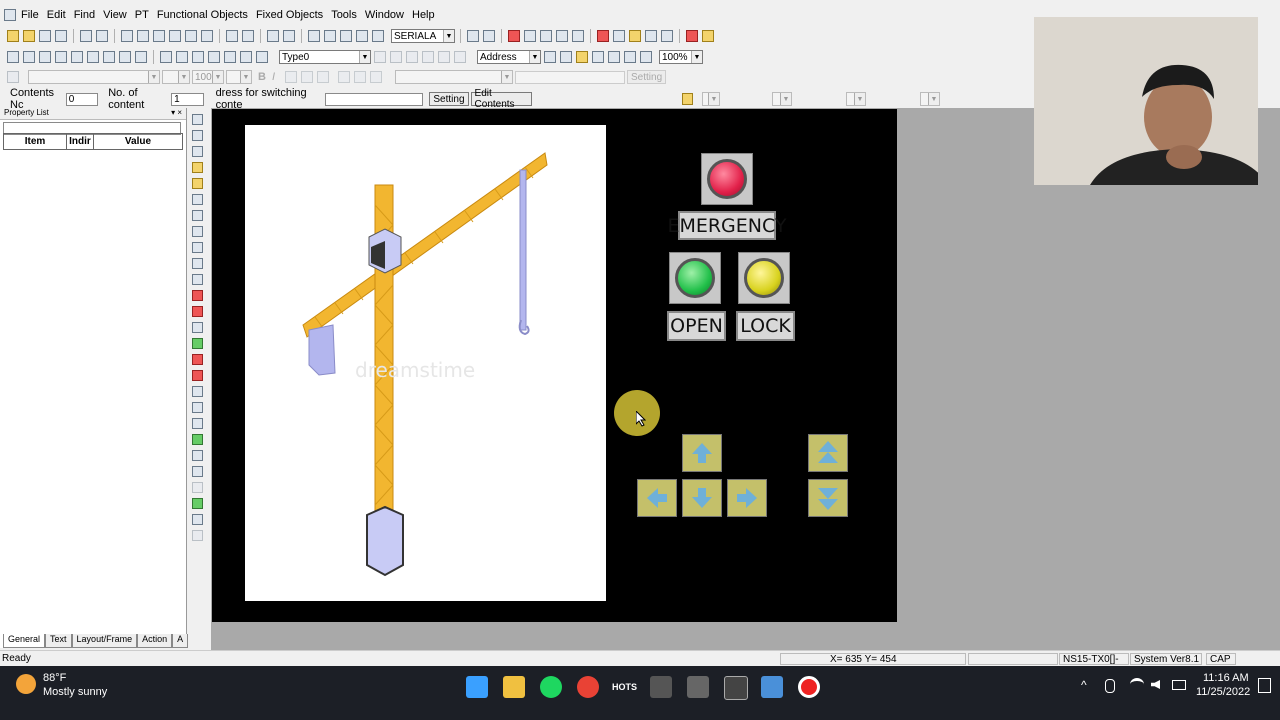 The height and width of the screenshot is (720, 1280). I want to click on alarm-icon, so click(197, 359).